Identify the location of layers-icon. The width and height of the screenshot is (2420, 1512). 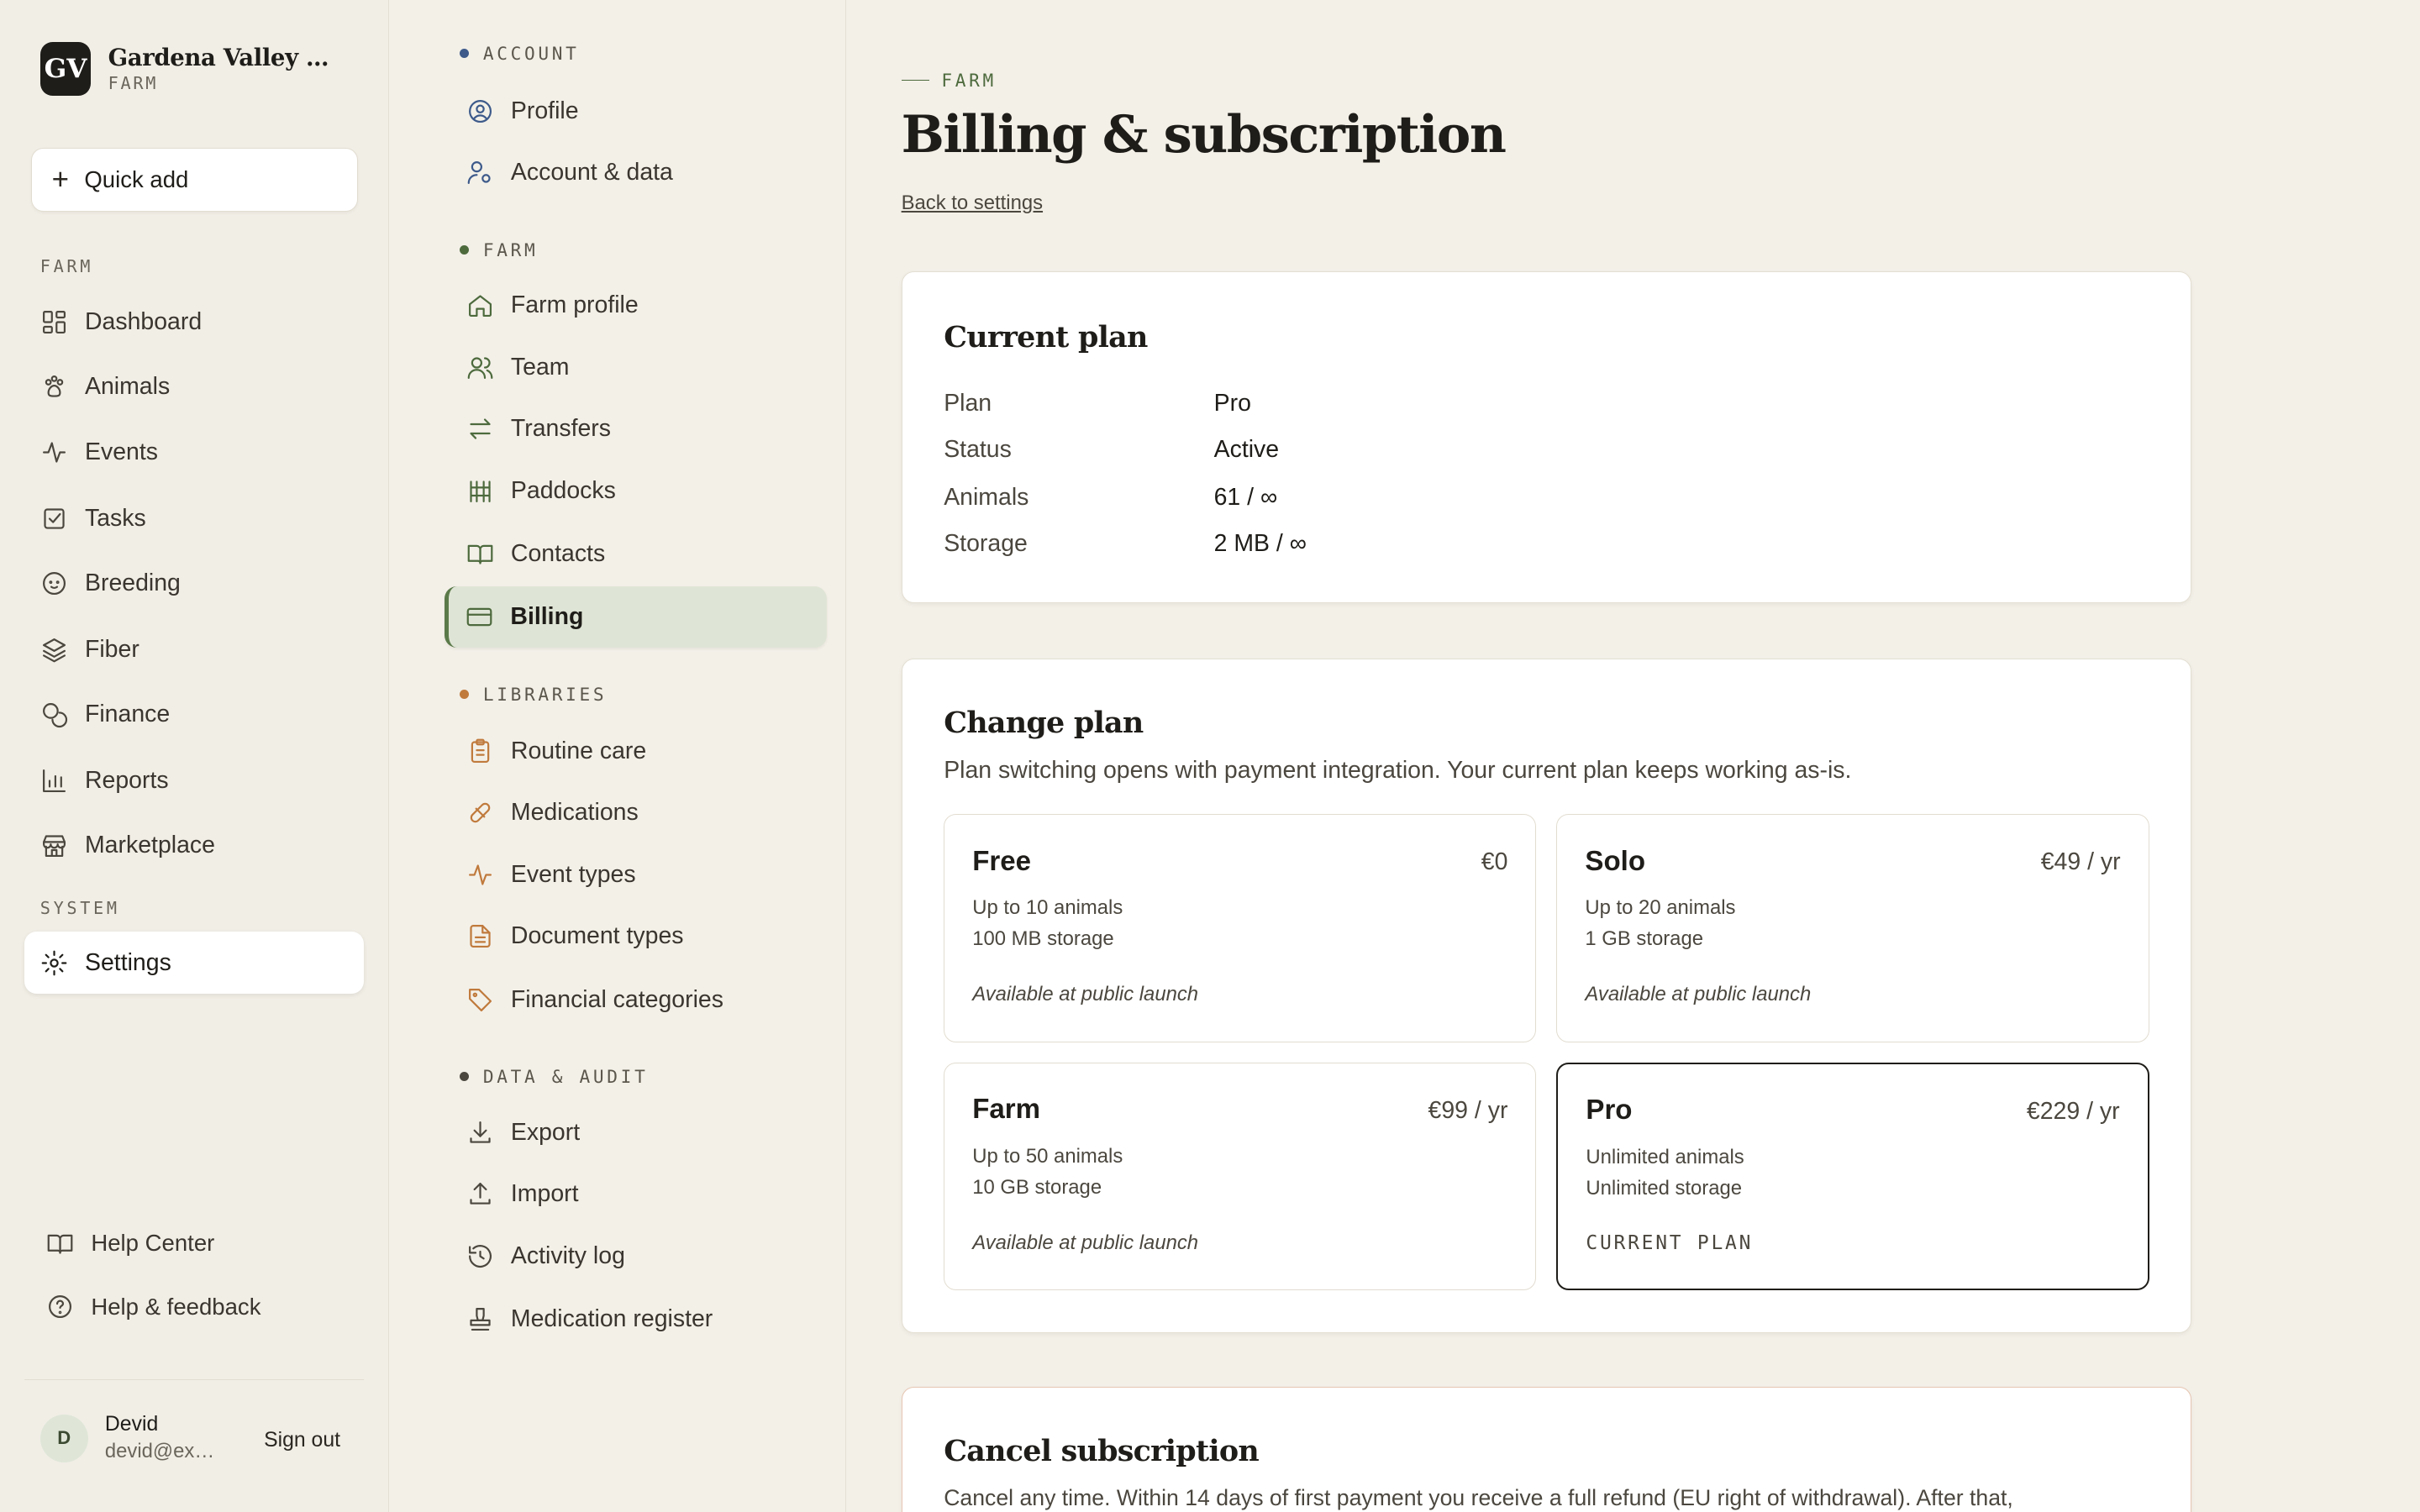
(54, 650).